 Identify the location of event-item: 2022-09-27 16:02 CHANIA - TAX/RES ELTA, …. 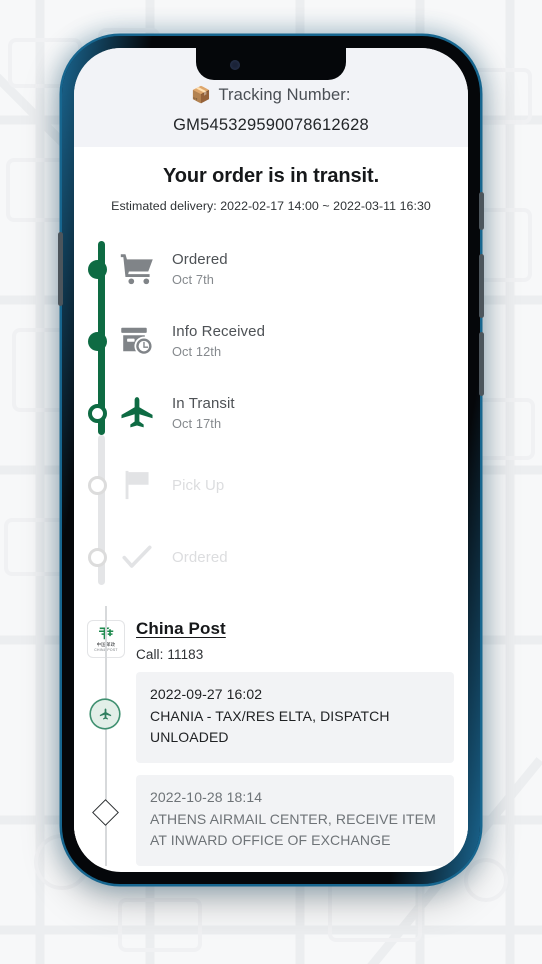
(271, 717).